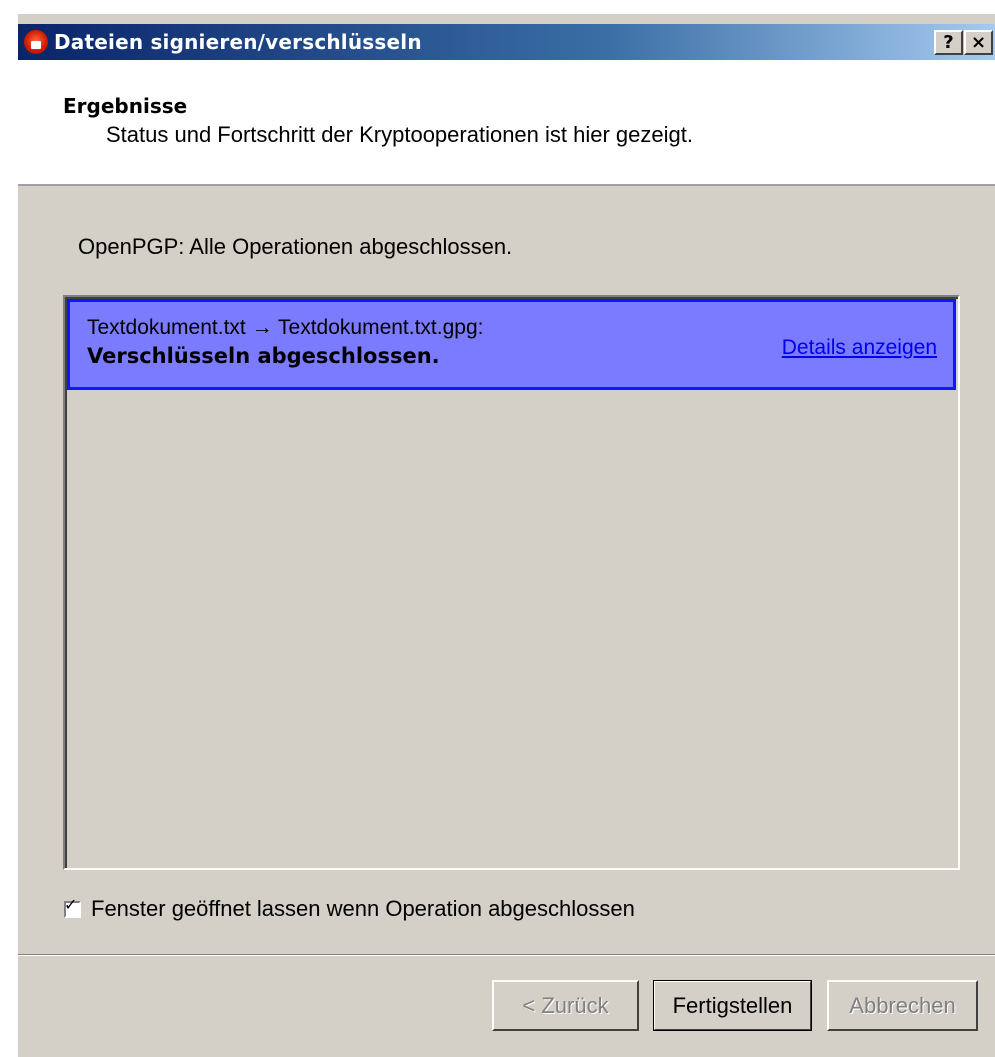 Image resolution: width=995 pixels, height=1057 pixels. I want to click on keep-open-checkbox: ✓, so click(72, 907).